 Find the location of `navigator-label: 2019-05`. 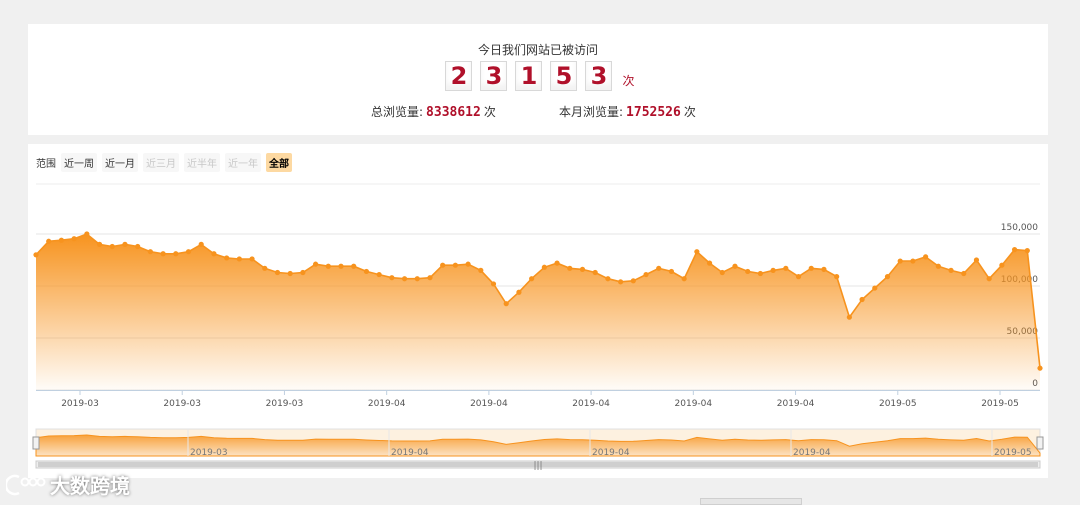

navigator-label: 2019-05 is located at coordinates (1013, 453).